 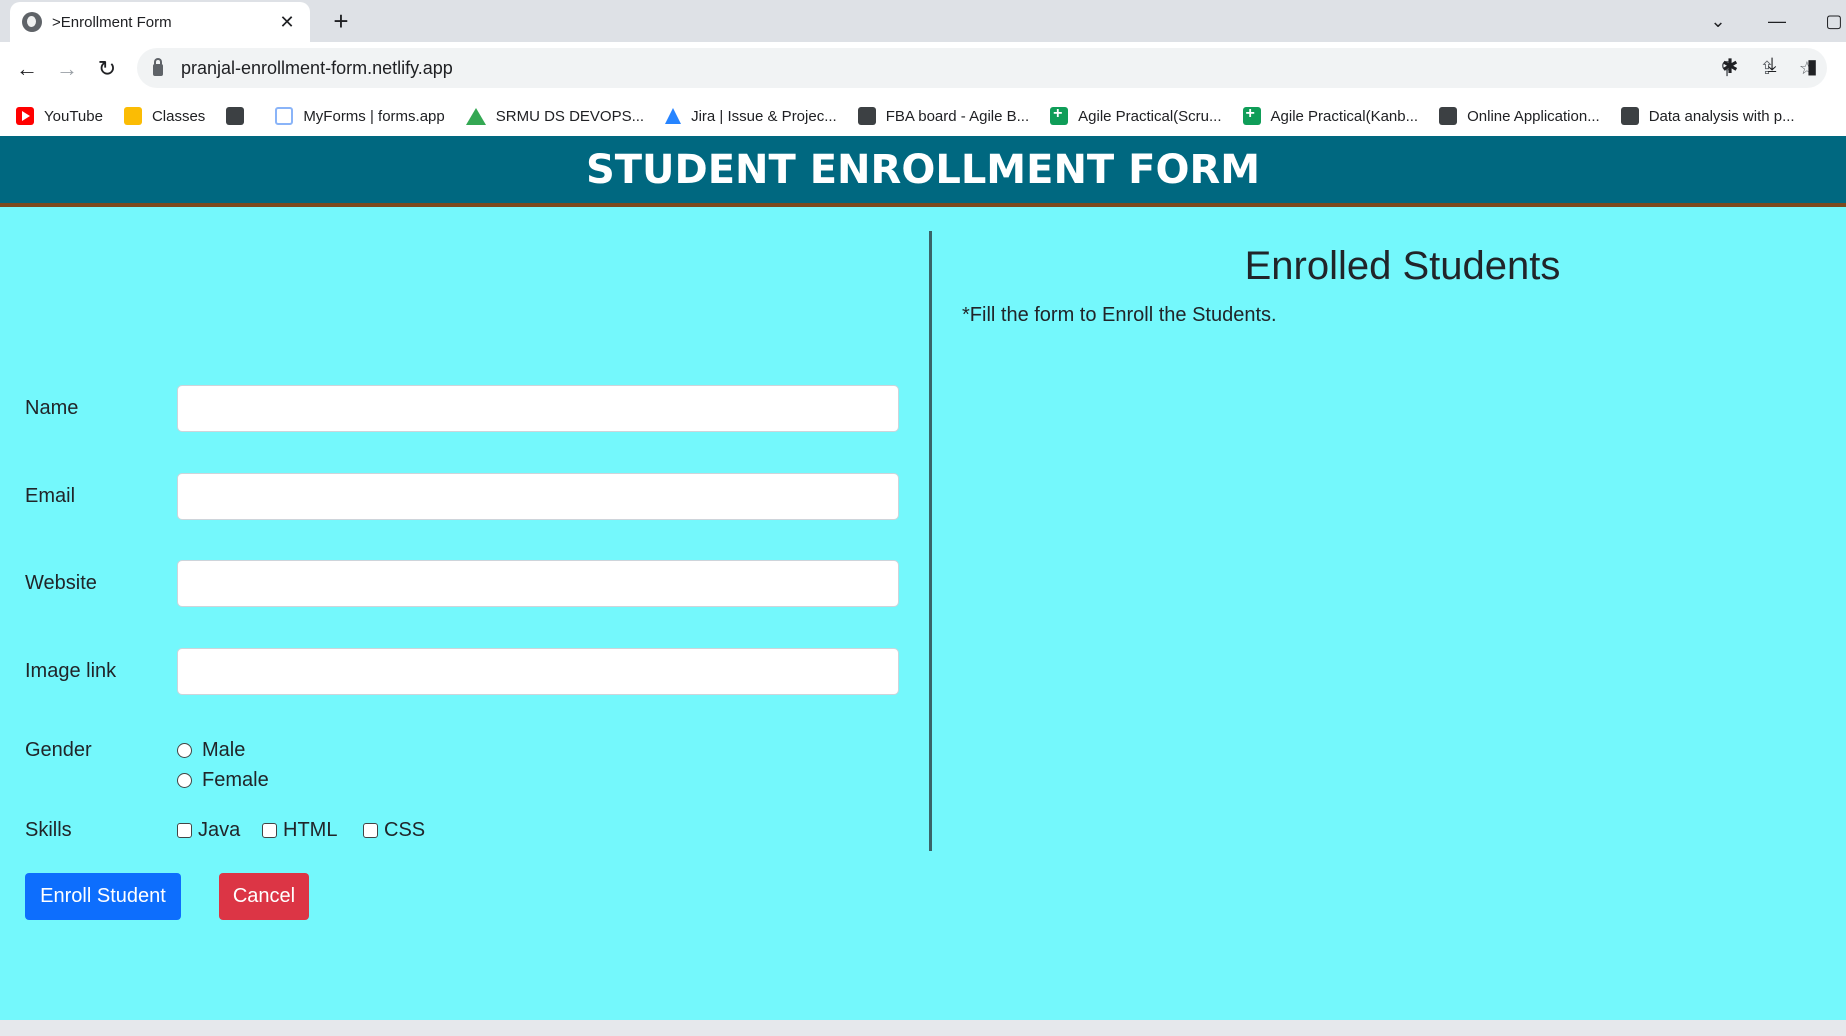 What do you see at coordinates (538, 408) in the screenshot?
I see `name-input` at bounding box center [538, 408].